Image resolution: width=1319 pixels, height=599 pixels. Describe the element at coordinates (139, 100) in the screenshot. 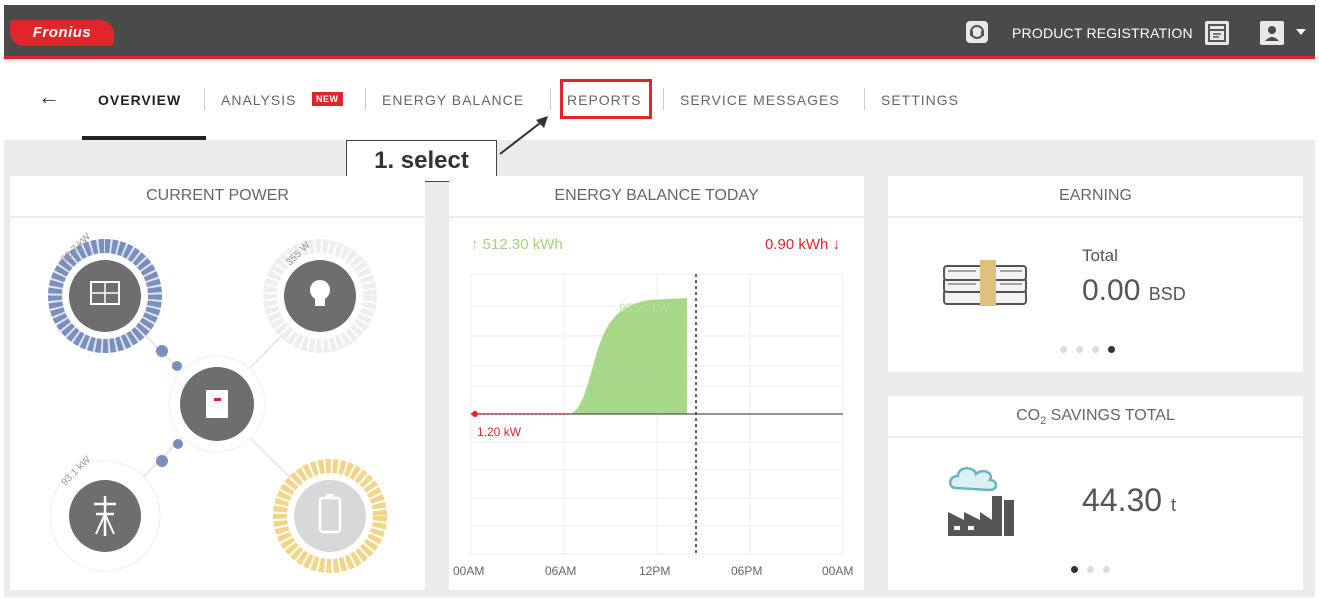

I see `tab-overview: OVERVIEW` at that location.